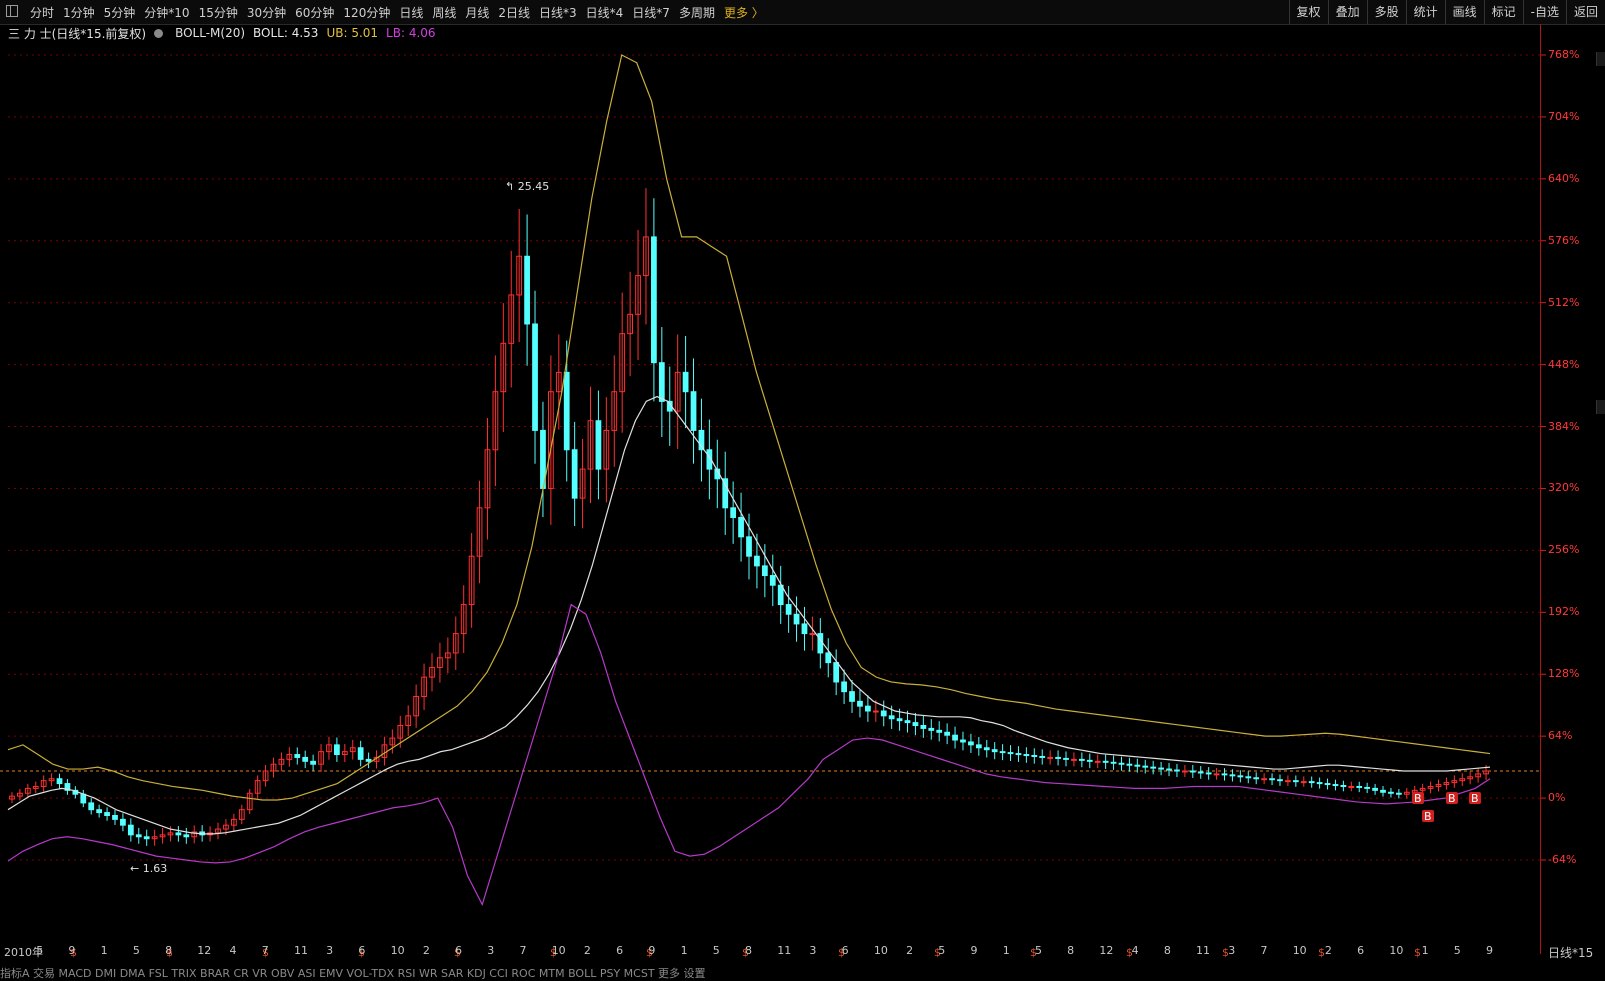  I want to click on price-label: 512%, so click(1564, 302).